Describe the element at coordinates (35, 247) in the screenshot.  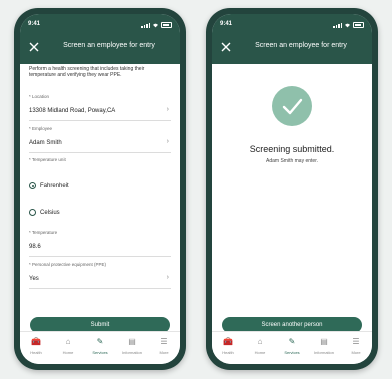
I see `temperature-value: 98.6` at that location.